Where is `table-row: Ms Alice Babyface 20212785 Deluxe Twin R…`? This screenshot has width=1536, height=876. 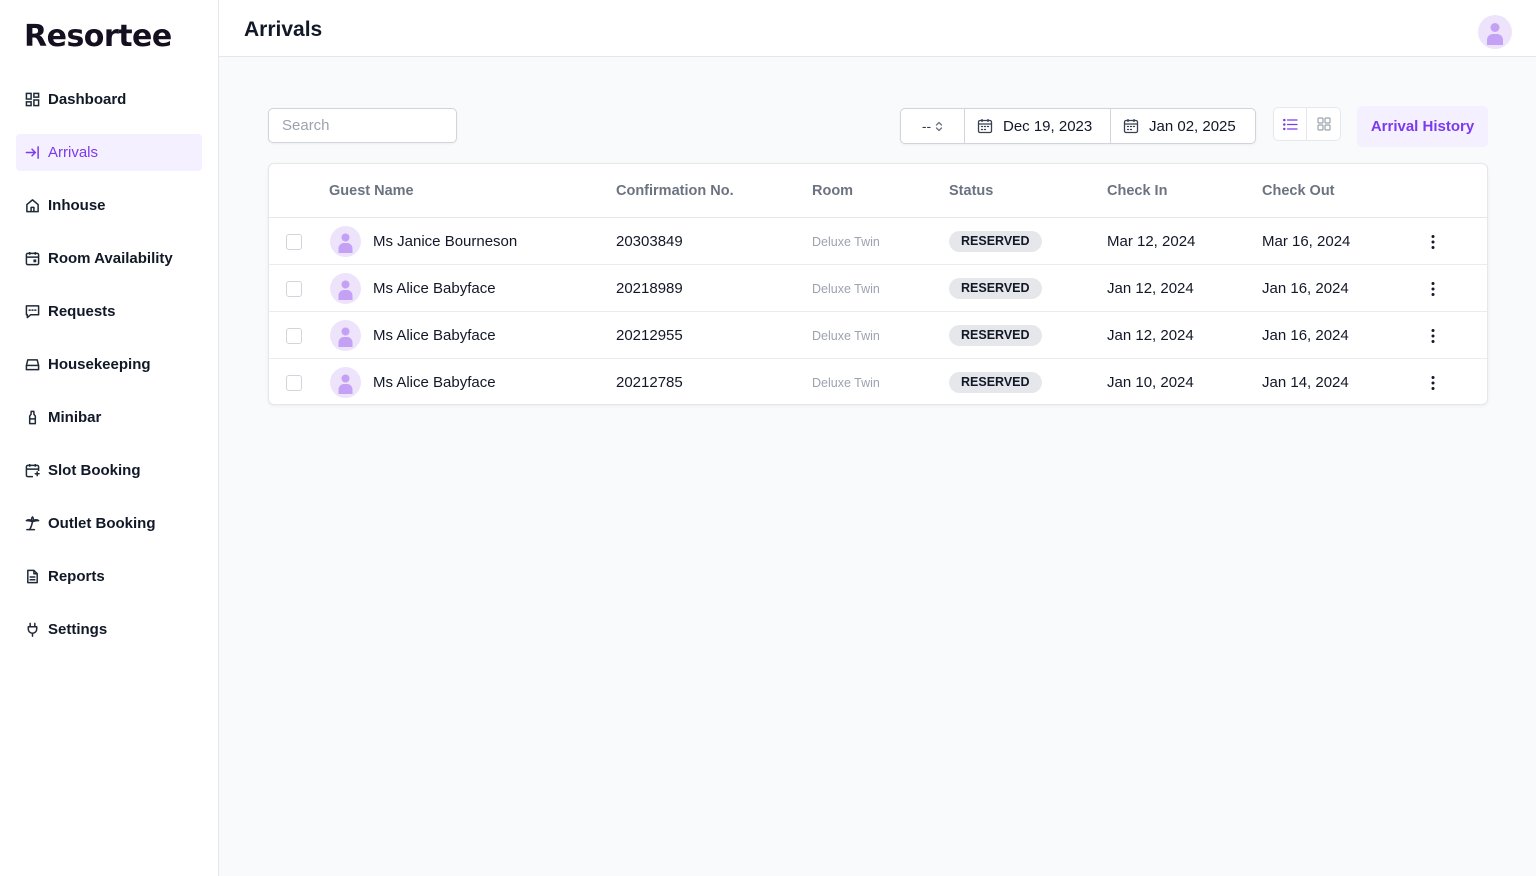 table-row: Ms Alice Babyface 20212785 Deluxe Twin R… is located at coordinates (878, 381).